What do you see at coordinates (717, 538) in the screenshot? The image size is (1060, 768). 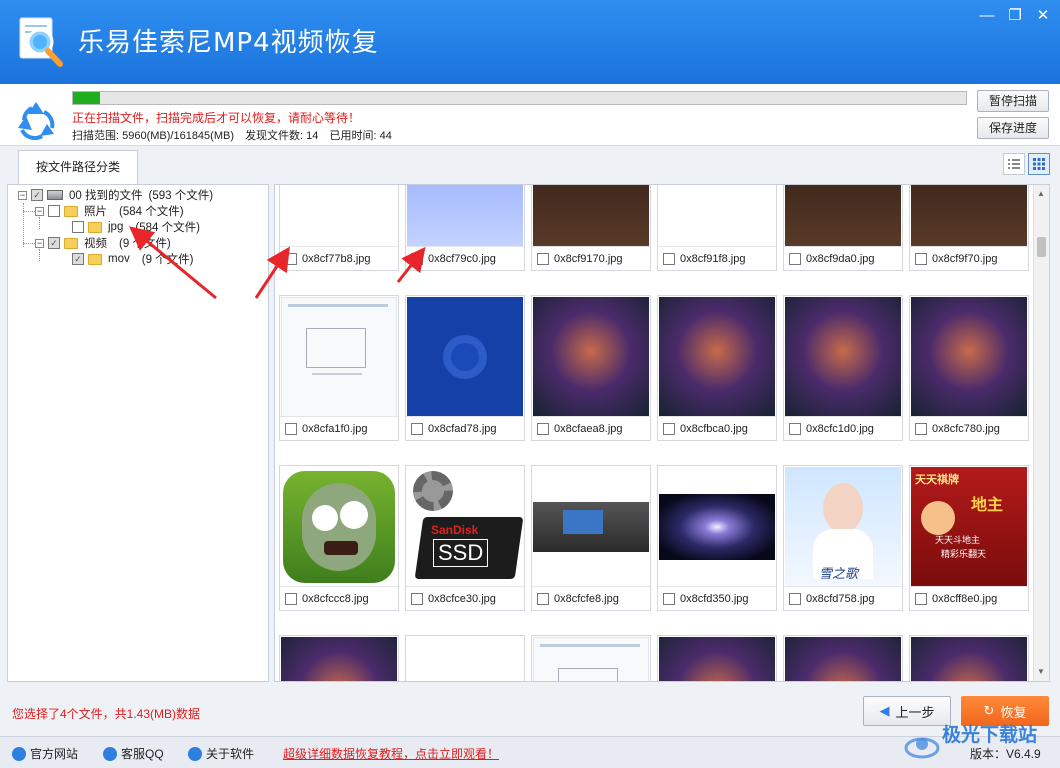 I see `thumbnail-item: 0x8cfd350.jpg` at bounding box center [717, 538].